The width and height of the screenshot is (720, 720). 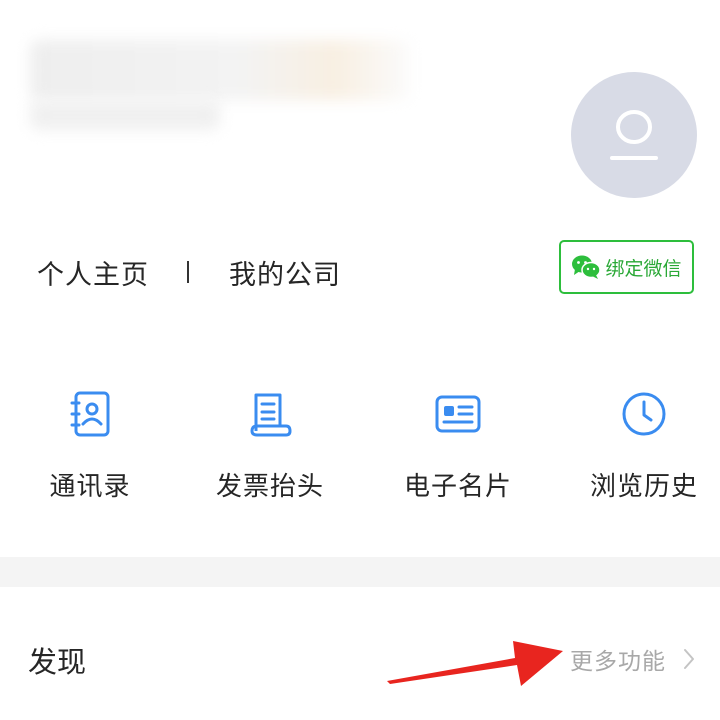 What do you see at coordinates (269, 487) in the screenshot?
I see `shortcut-label: 发票抬头` at bounding box center [269, 487].